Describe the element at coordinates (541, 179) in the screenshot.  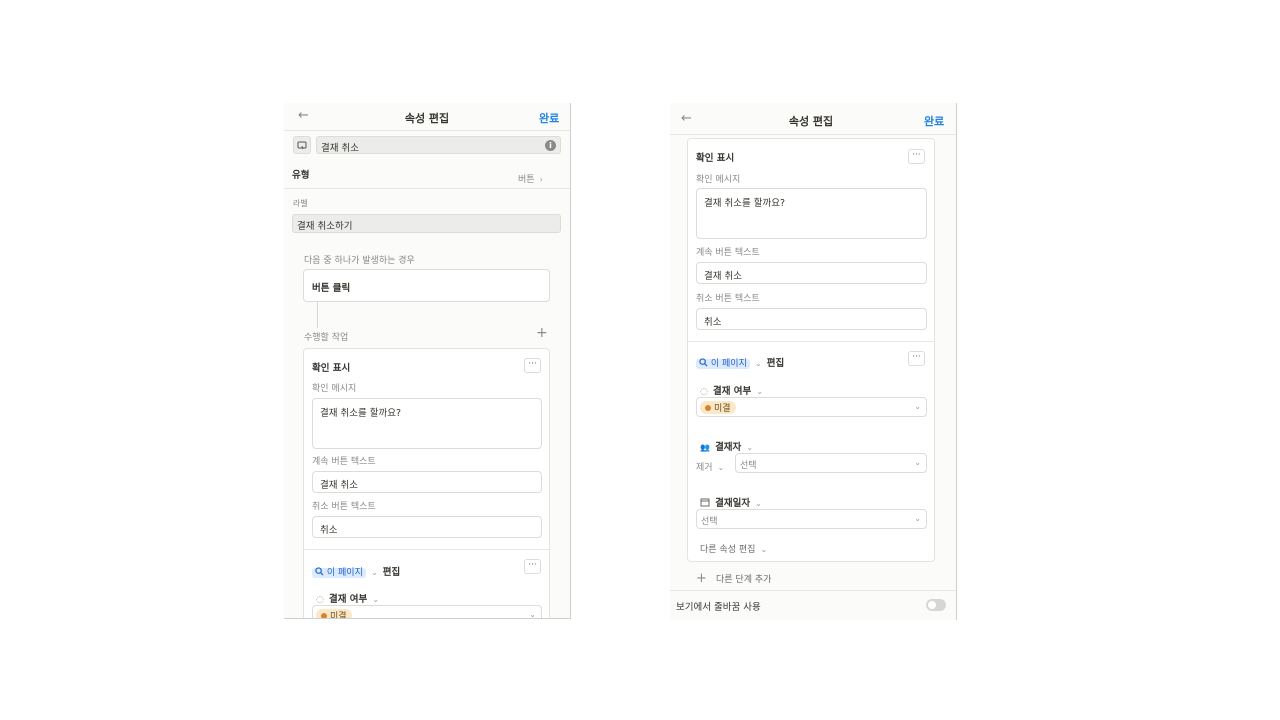
I see `chevron-right-icon: ›` at that location.